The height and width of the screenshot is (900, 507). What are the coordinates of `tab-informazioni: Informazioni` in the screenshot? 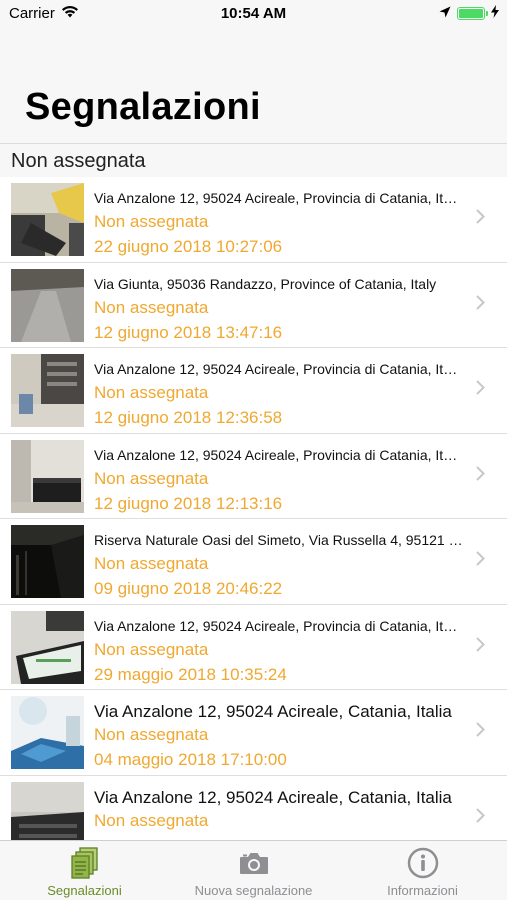 It's located at (422, 870).